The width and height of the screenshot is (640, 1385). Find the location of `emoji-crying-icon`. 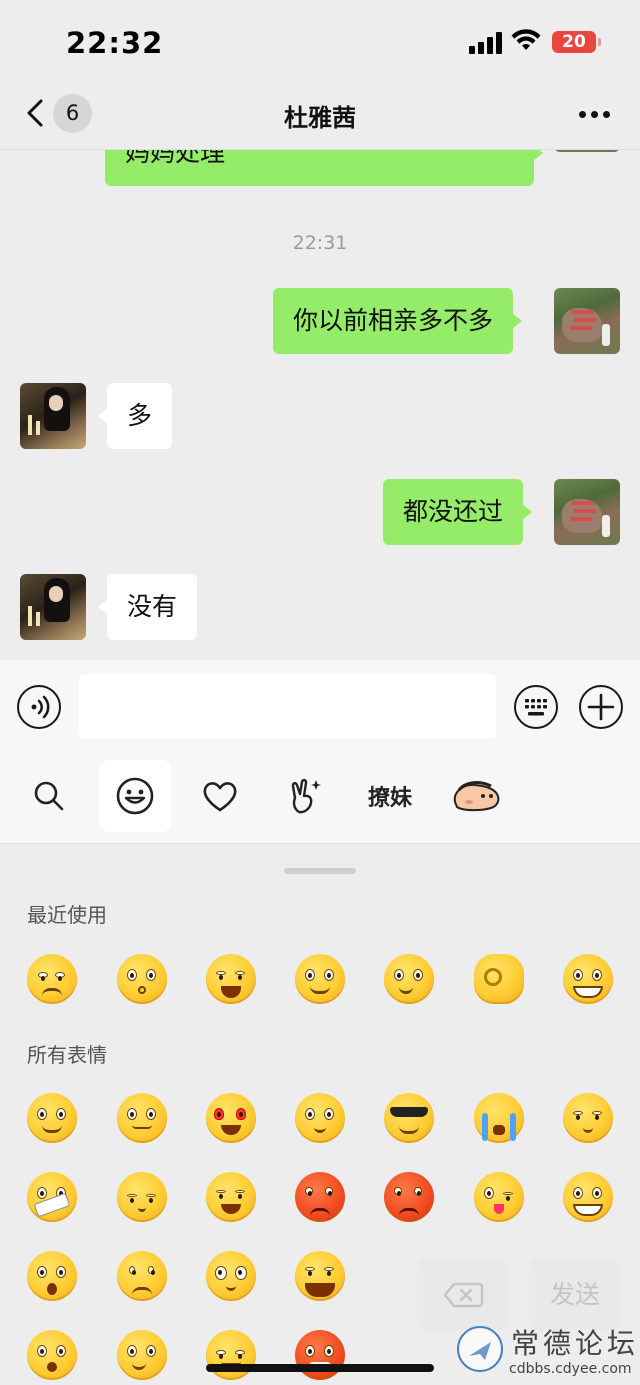

emoji-crying-icon is located at coordinates (499, 1118).